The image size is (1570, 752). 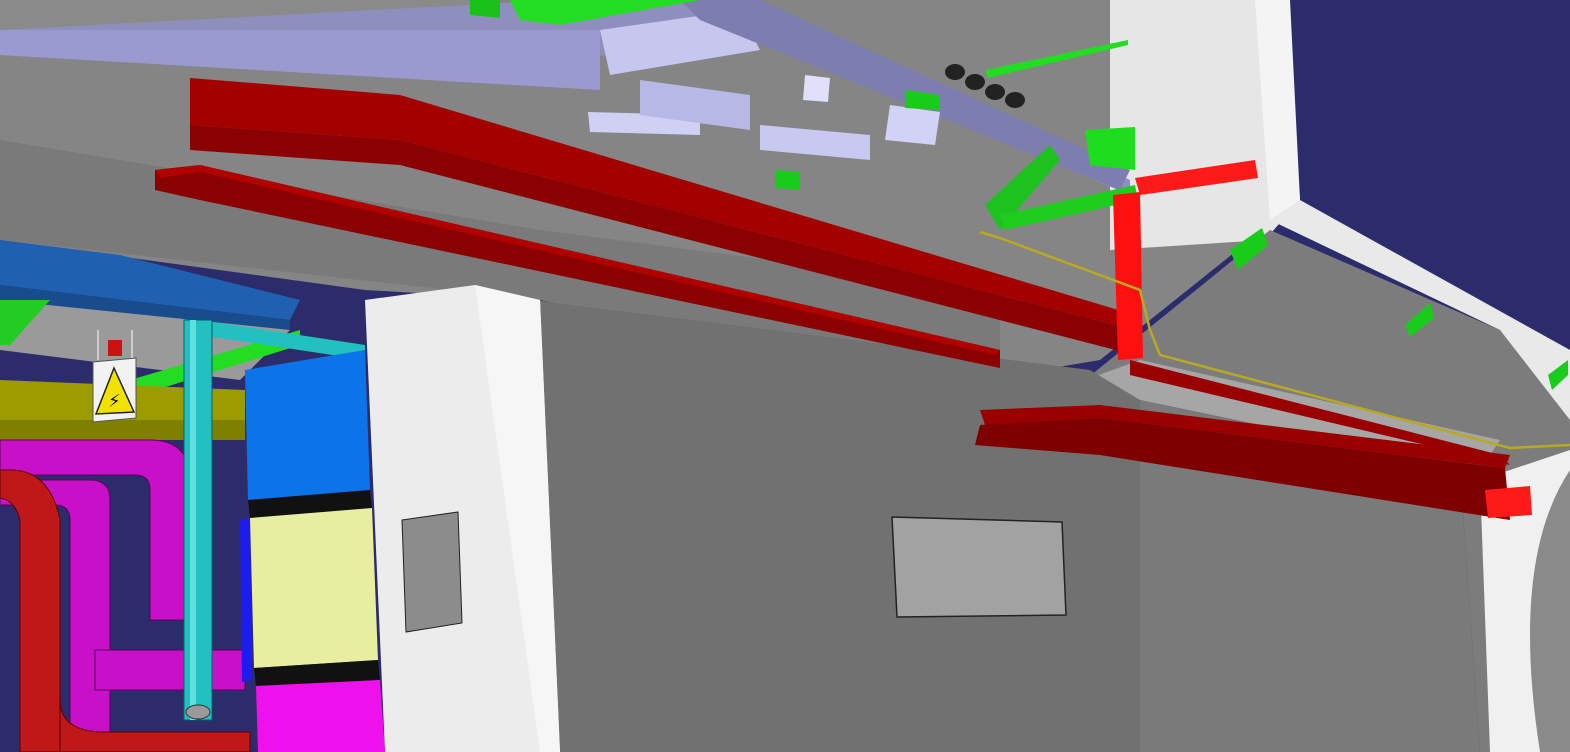 I want to click on wall-opening-large, so click(x=979, y=567).